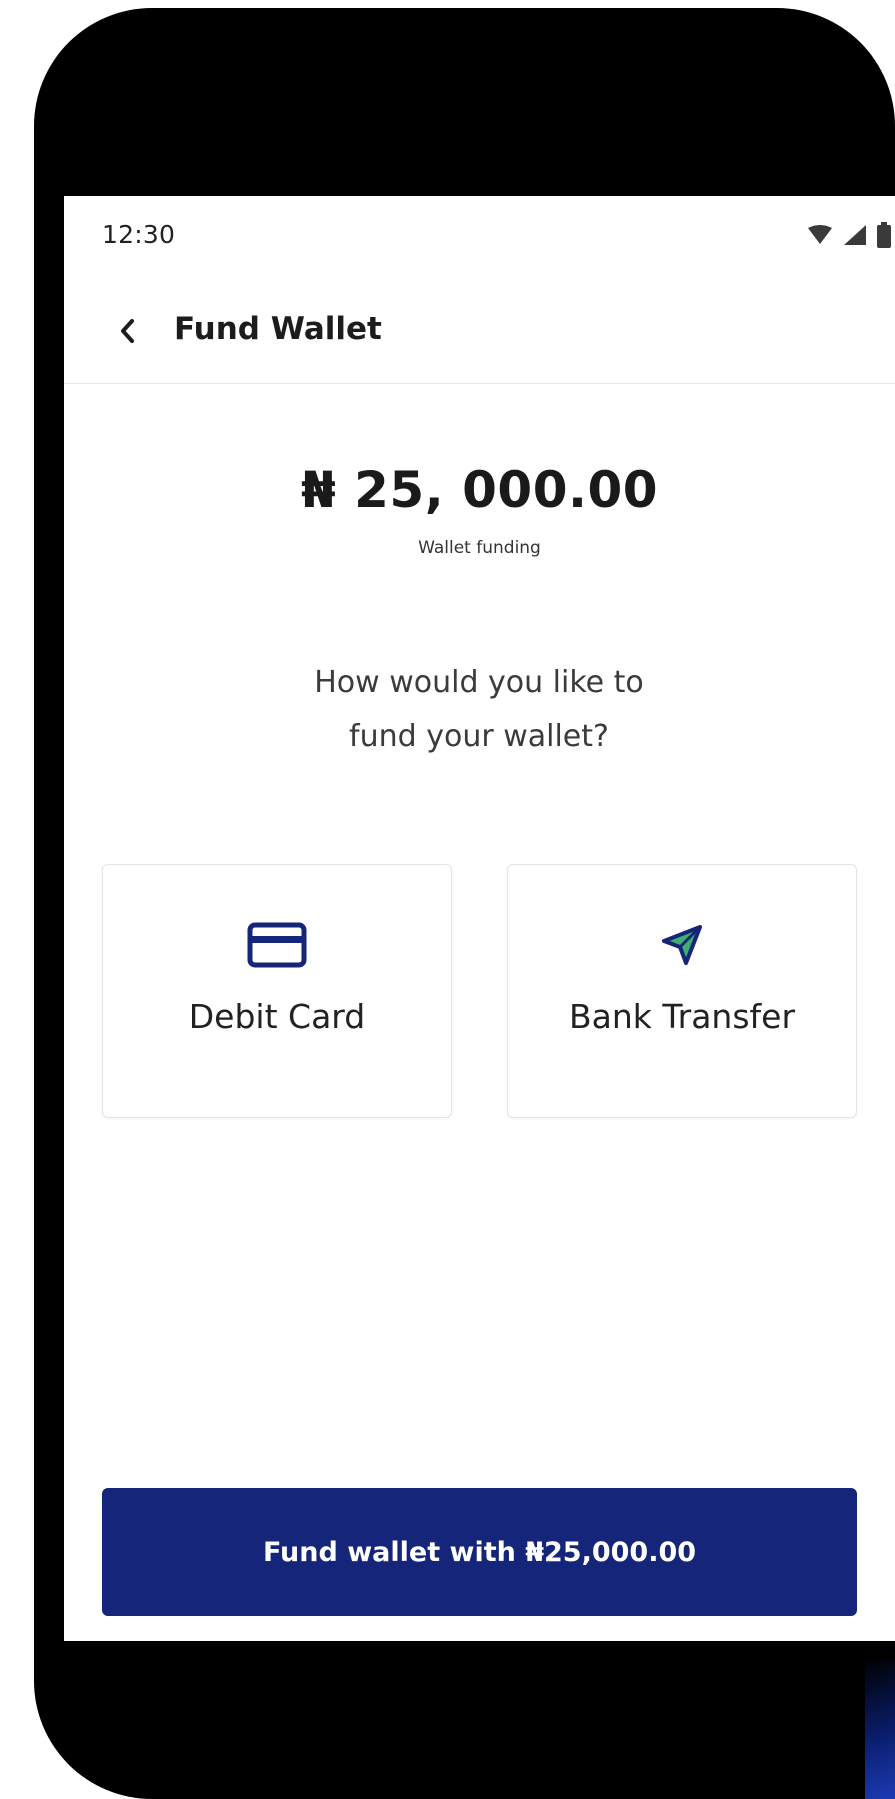  What do you see at coordinates (479, 490) in the screenshot?
I see `funding-amount: ₦ 25, 000.00` at bounding box center [479, 490].